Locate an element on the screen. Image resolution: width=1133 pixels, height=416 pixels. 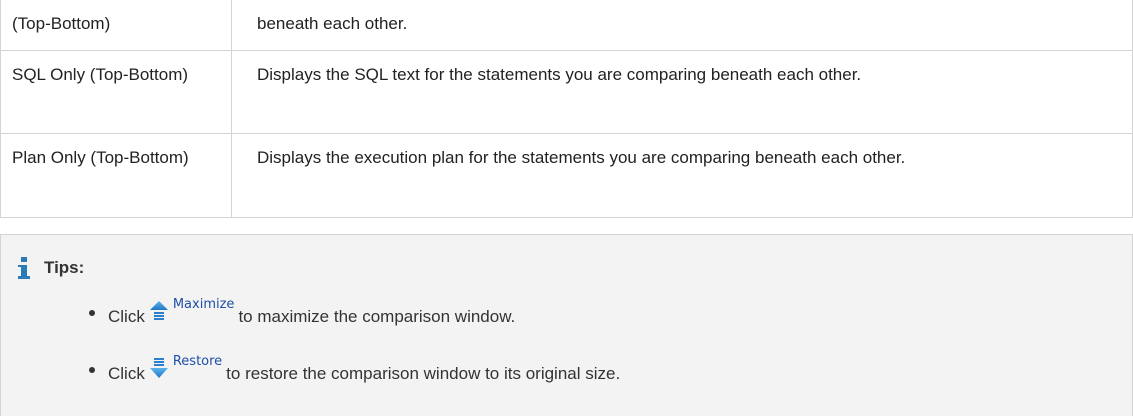
restore-button-image: Restore is located at coordinates (185, 367).